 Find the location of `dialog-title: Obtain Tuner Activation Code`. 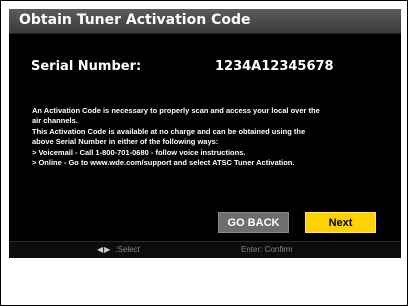

dialog-title: Obtain Tuner Activation Code is located at coordinates (135, 20).